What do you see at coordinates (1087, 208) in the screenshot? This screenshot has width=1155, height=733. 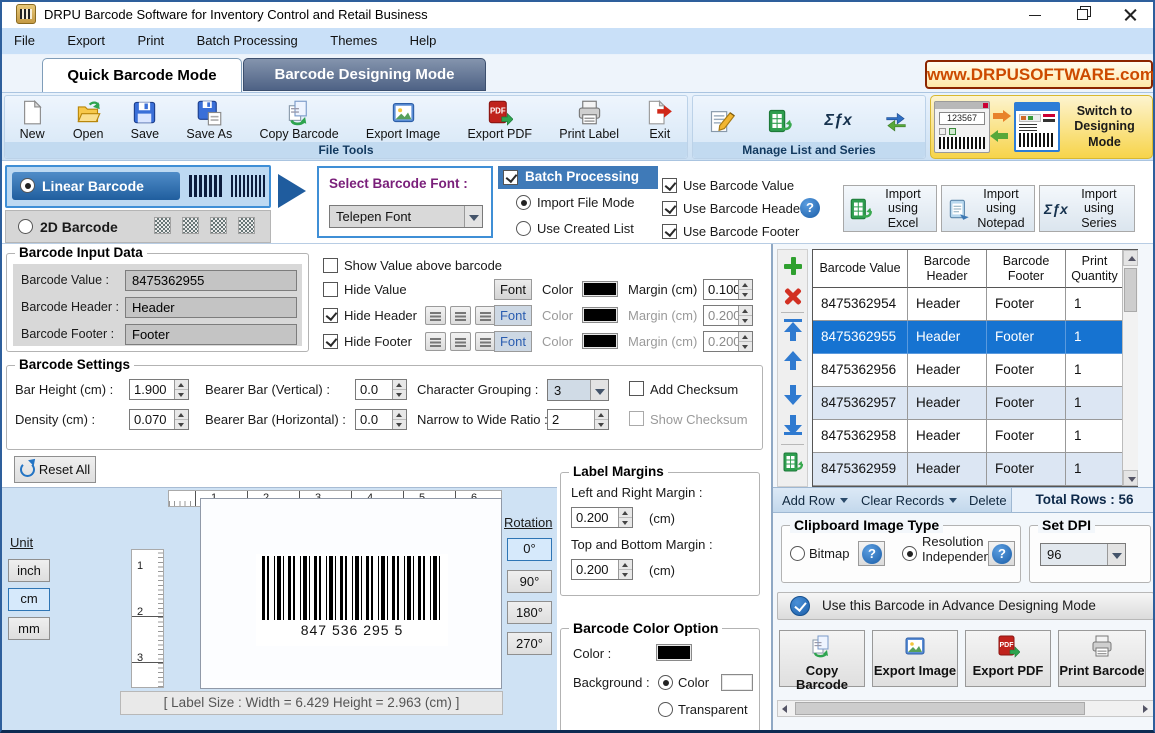 I see `import-using-series-button: Σƒx Import using Series` at bounding box center [1087, 208].